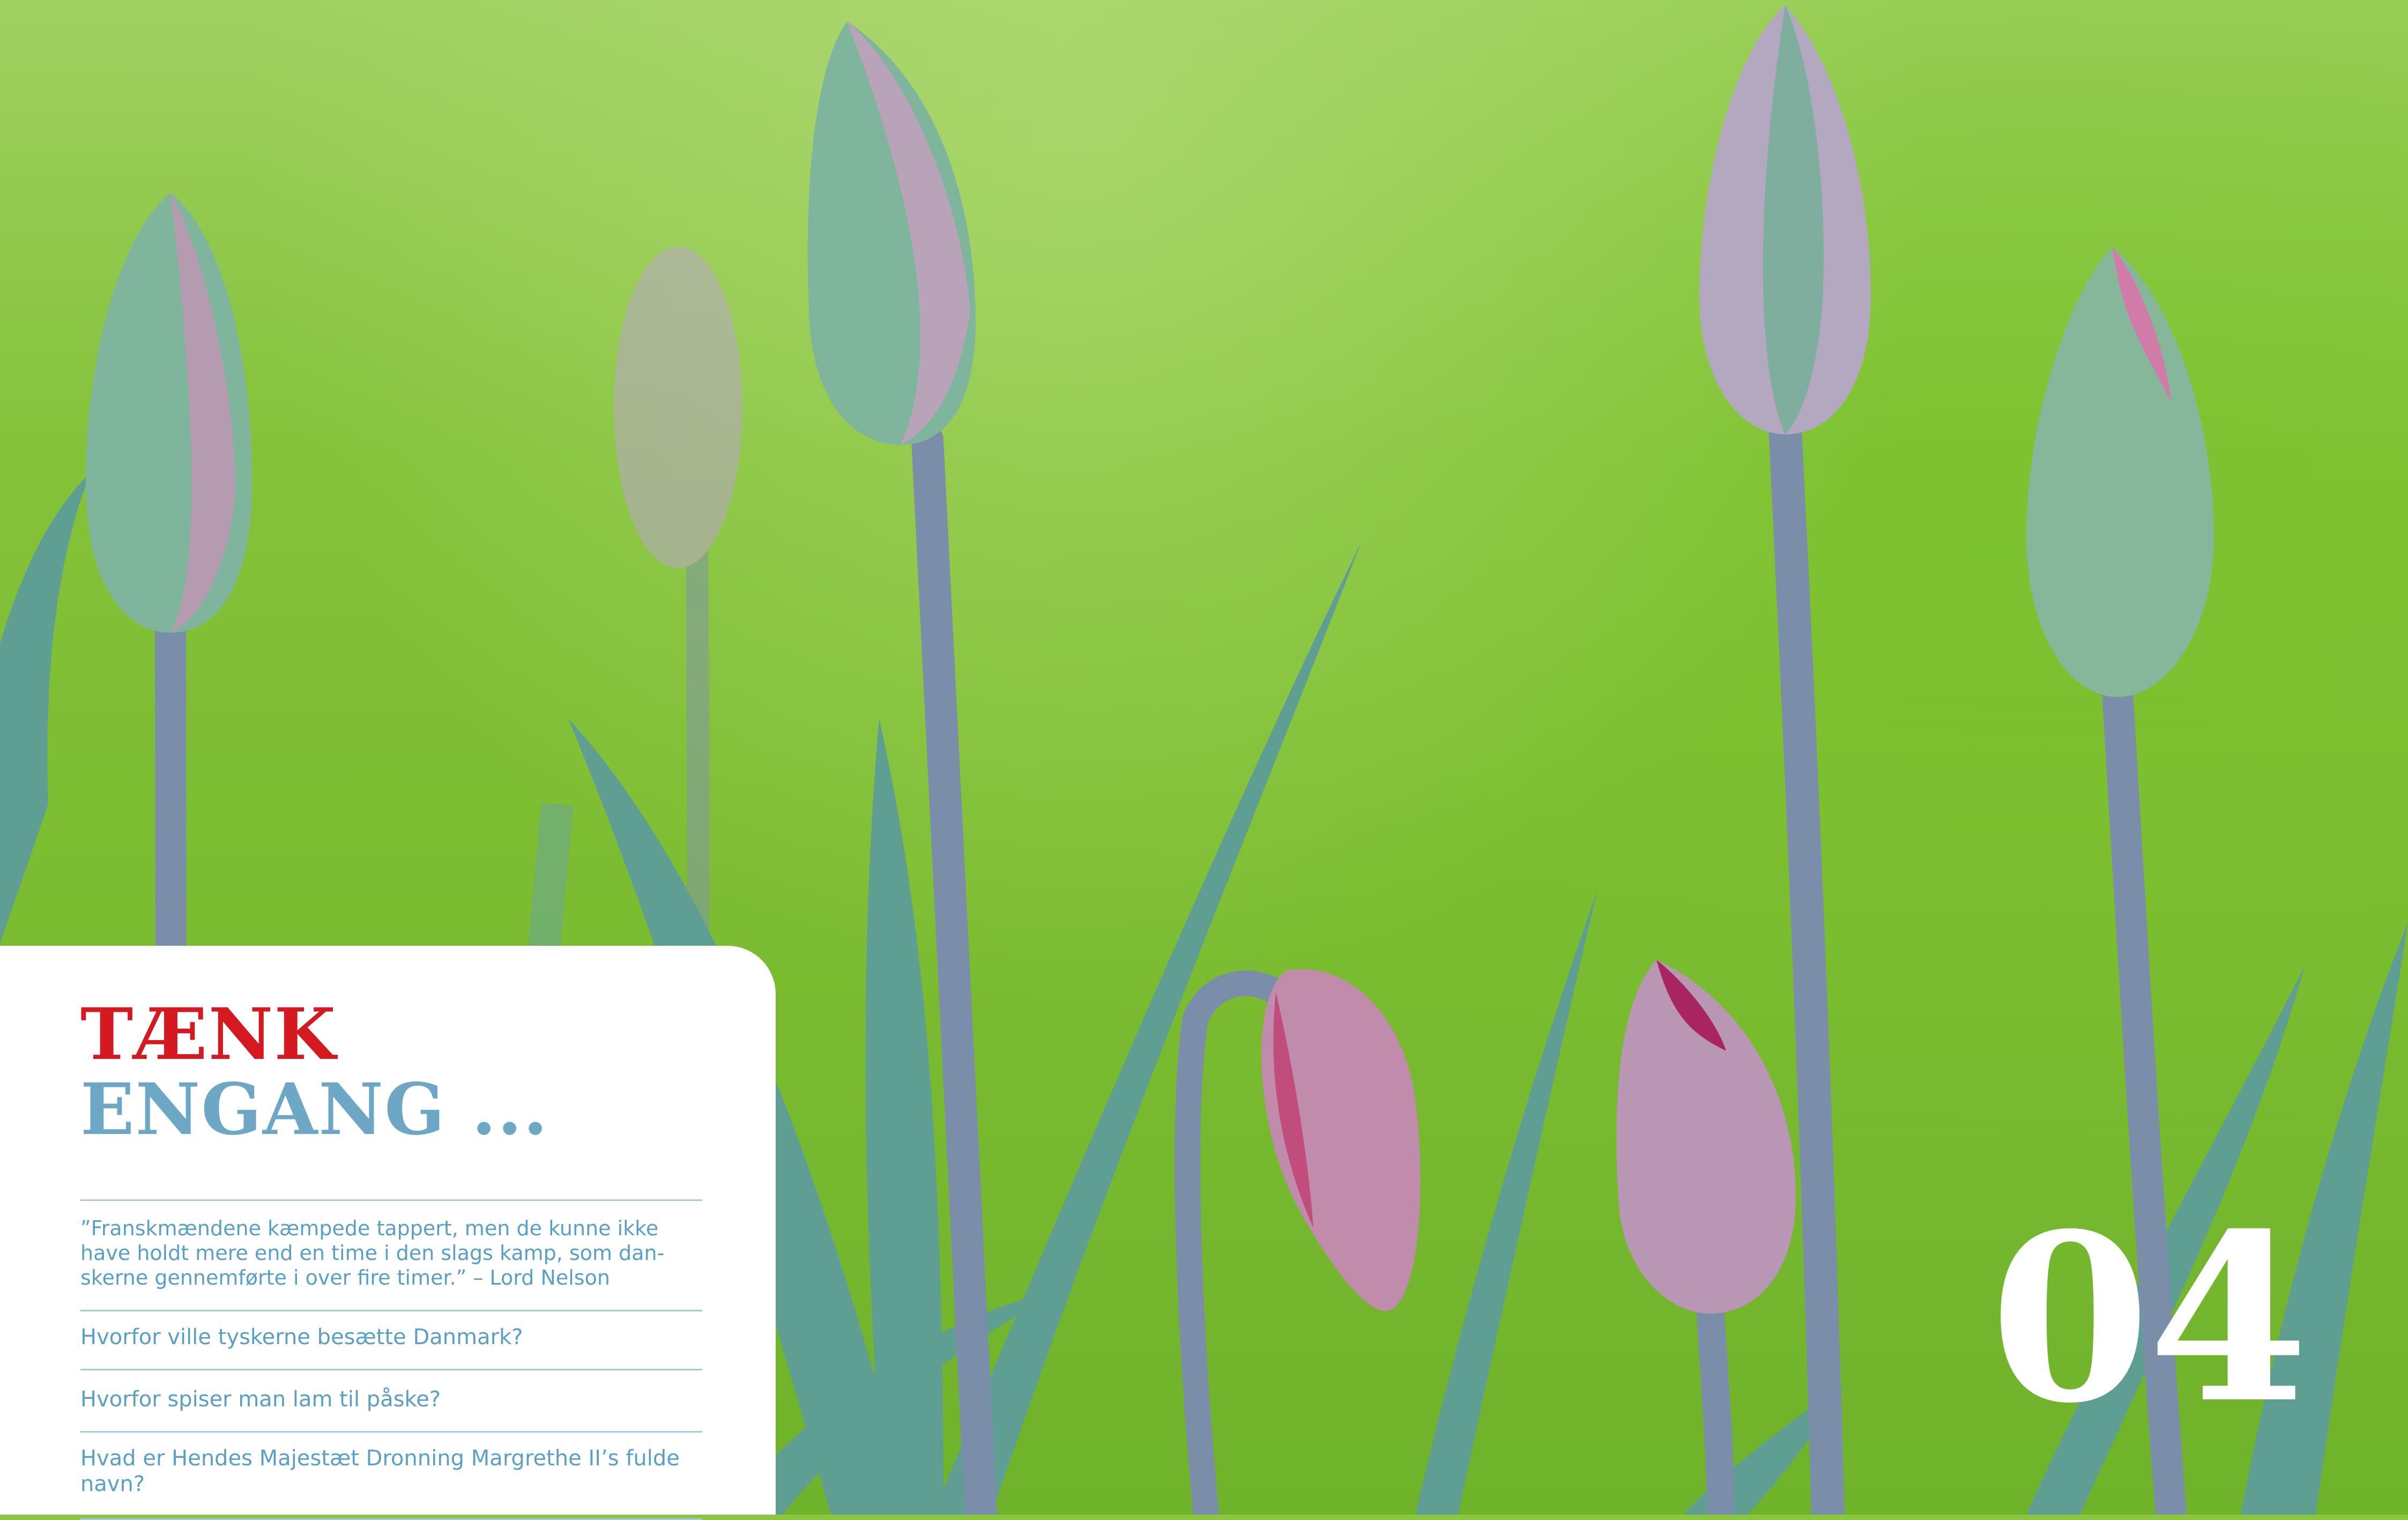  I want to click on question-item: Hvorfor ville tyskerne besætte Danmark?, so click(391, 1339).